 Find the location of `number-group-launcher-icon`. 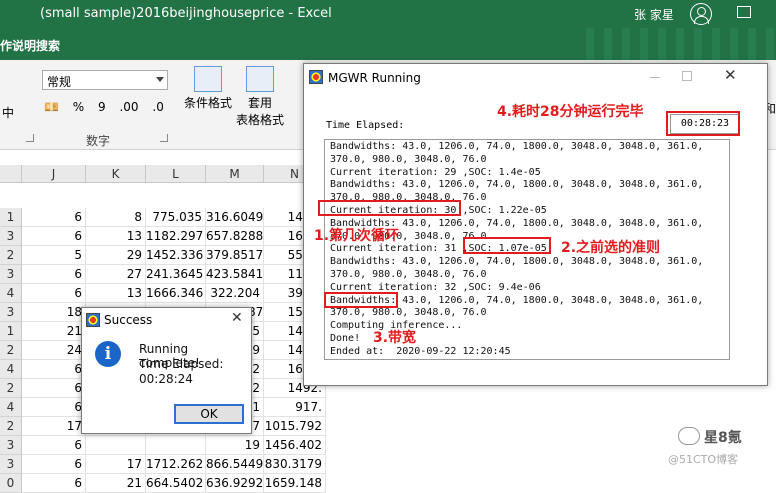

number-group-launcher-icon is located at coordinates (164, 138).